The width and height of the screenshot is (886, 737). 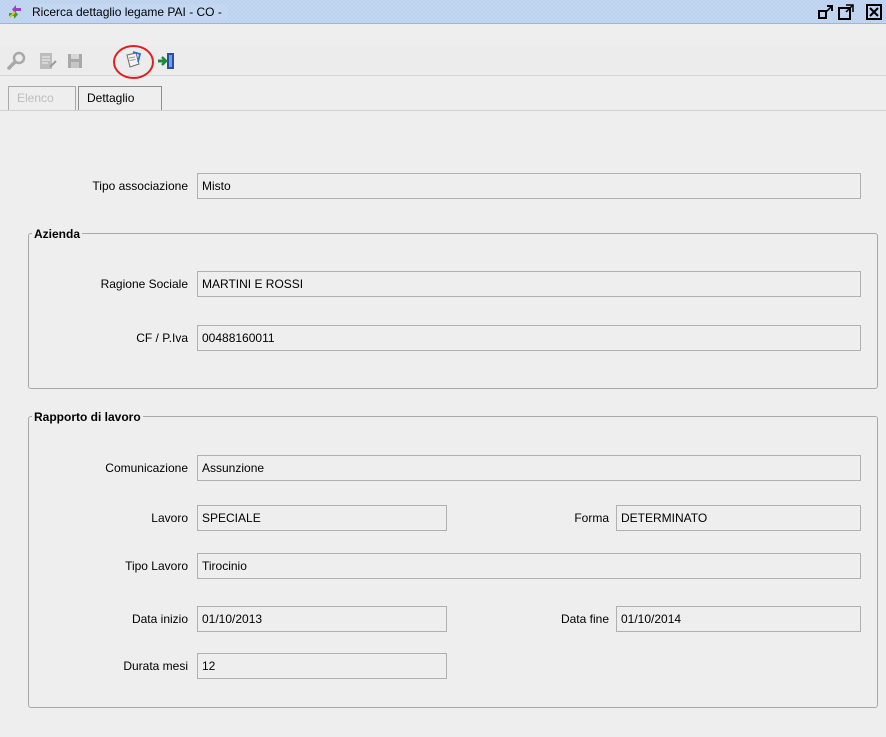 I want to click on tipo-lavoro-field: Tirocinio, so click(x=529, y=566).